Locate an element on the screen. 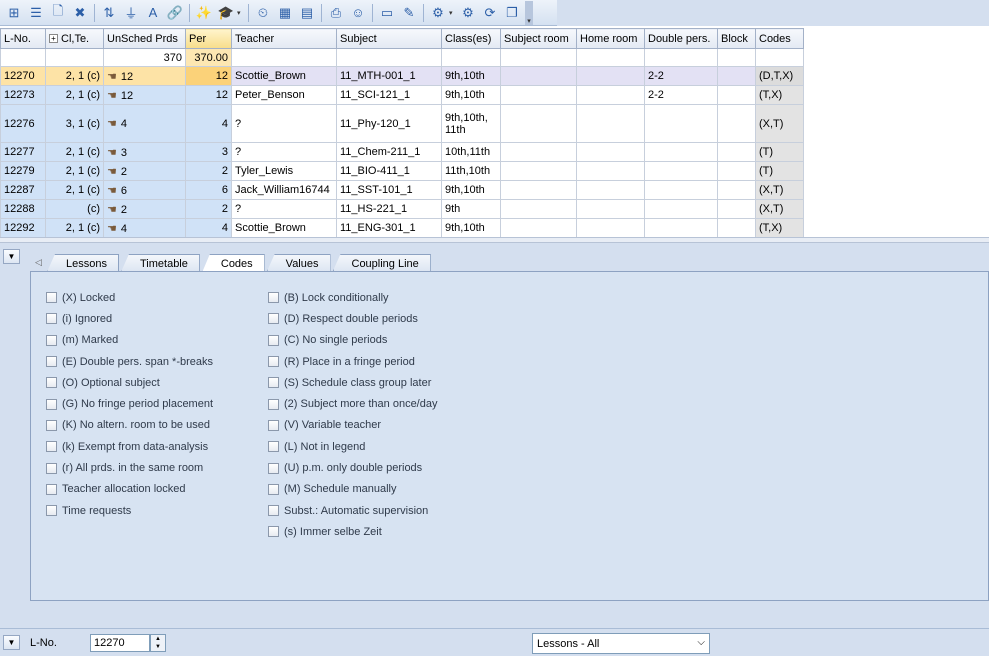 The height and width of the screenshot is (656, 989). tab-lessons: Lessons is located at coordinates (83, 263).